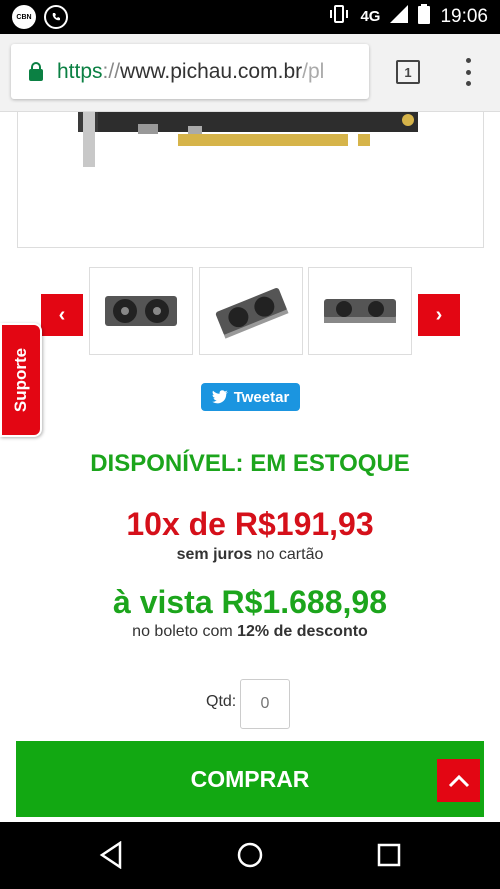 Image resolution: width=500 pixels, height=889 pixels. Describe the element at coordinates (250, 524) in the screenshot. I see `installment-price: 10x de R$191,93` at that location.